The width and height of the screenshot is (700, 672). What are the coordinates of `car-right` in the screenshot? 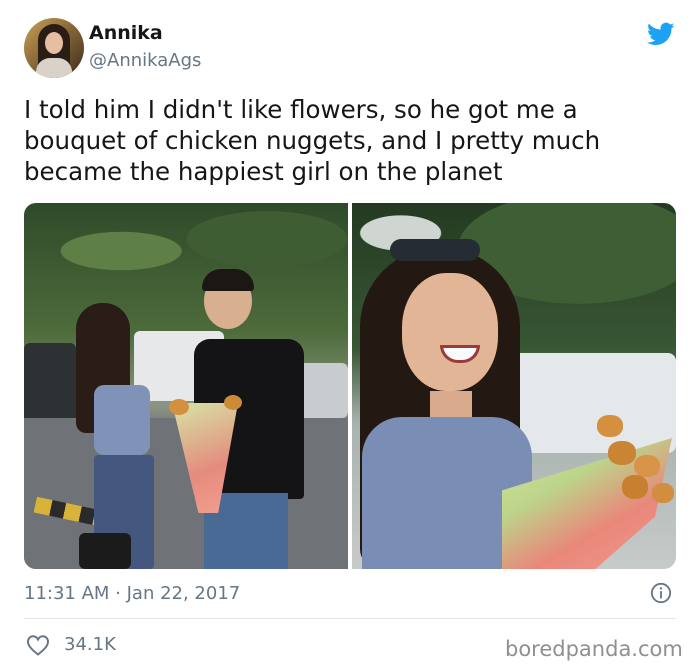 It's located at (323, 390).